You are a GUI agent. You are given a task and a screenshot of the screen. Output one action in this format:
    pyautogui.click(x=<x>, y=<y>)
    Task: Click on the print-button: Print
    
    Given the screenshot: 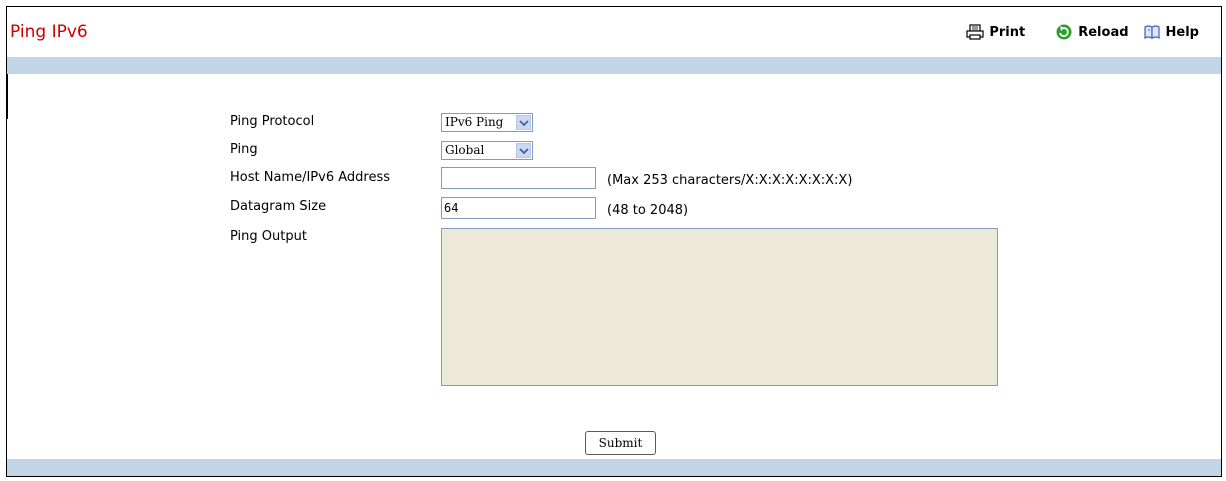 What is the action you would take?
    pyautogui.click(x=995, y=32)
    